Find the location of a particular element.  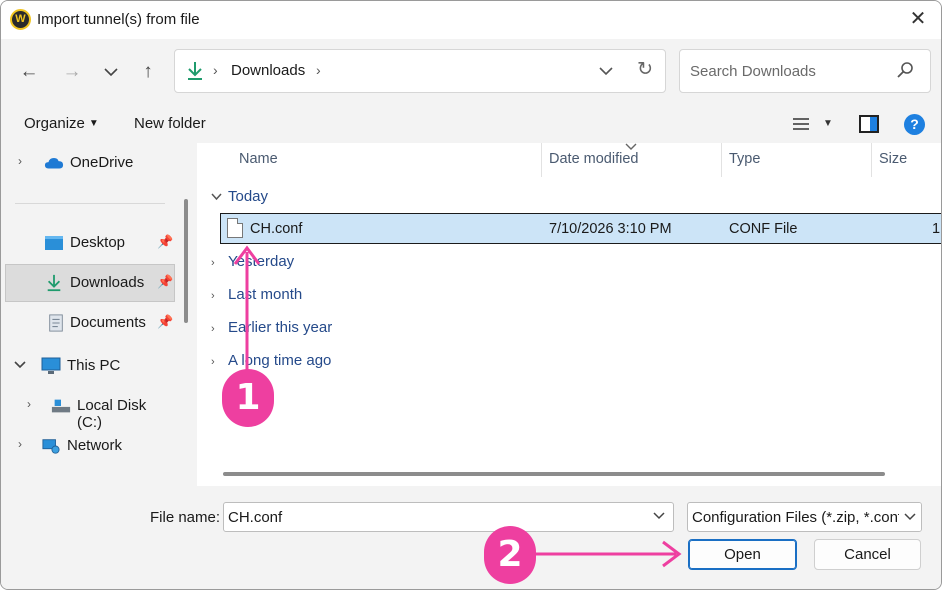

sidebar-item-label: This PC is located at coordinates (94, 365).